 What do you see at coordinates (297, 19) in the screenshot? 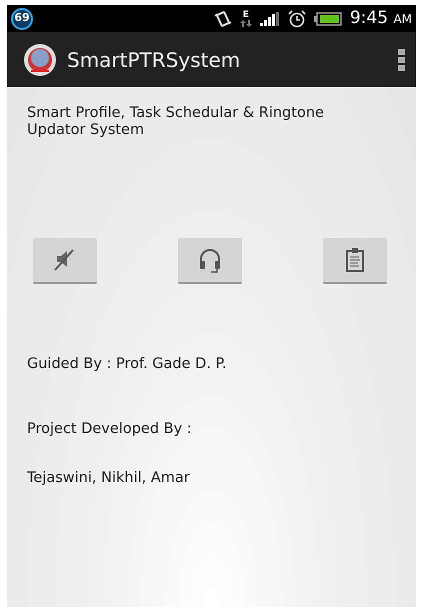
I see `alarm-icon` at bounding box center [297, 19].